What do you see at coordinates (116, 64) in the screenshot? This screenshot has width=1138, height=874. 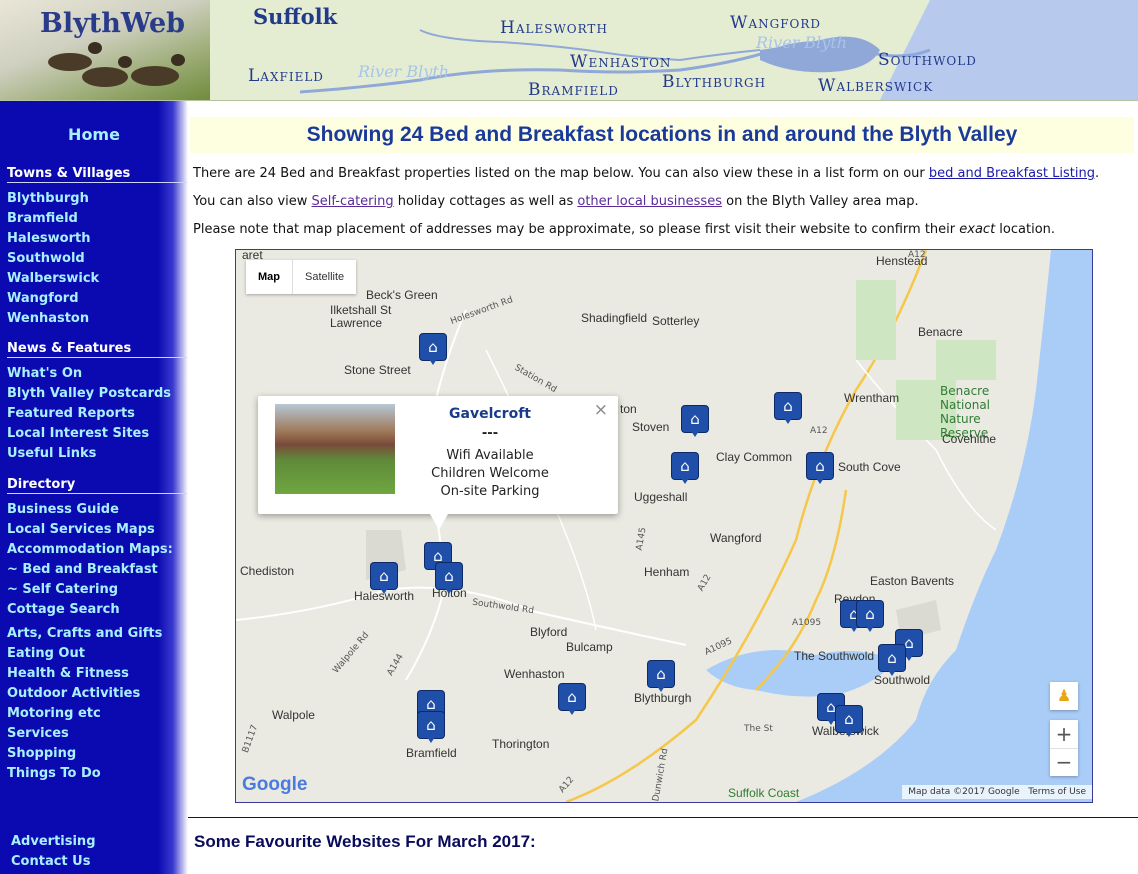 I see `ducks-illustration` at bounding box center [116, 64].